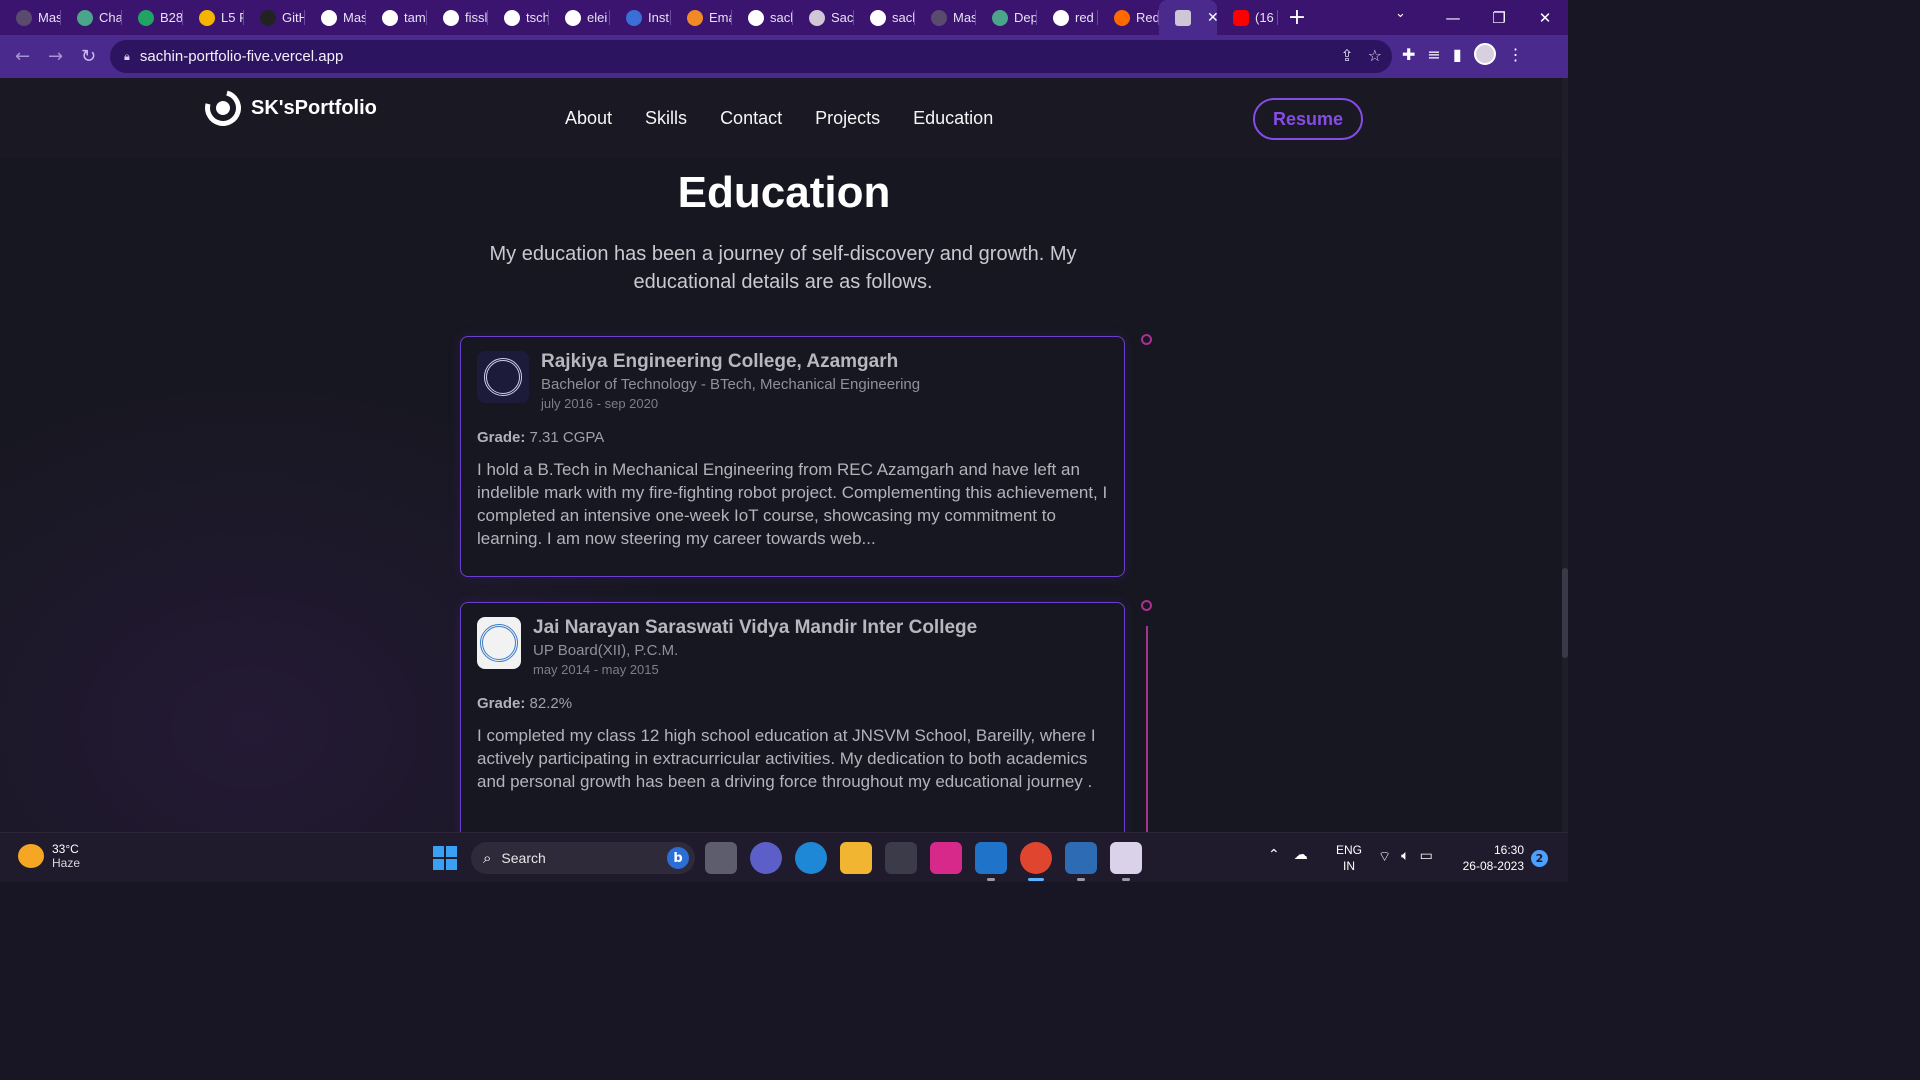 This screenshot has height=1080, width=1920. Describe the element at coordinates (1036, 861) in the screenshot. I see `chrome-icon` at that location.